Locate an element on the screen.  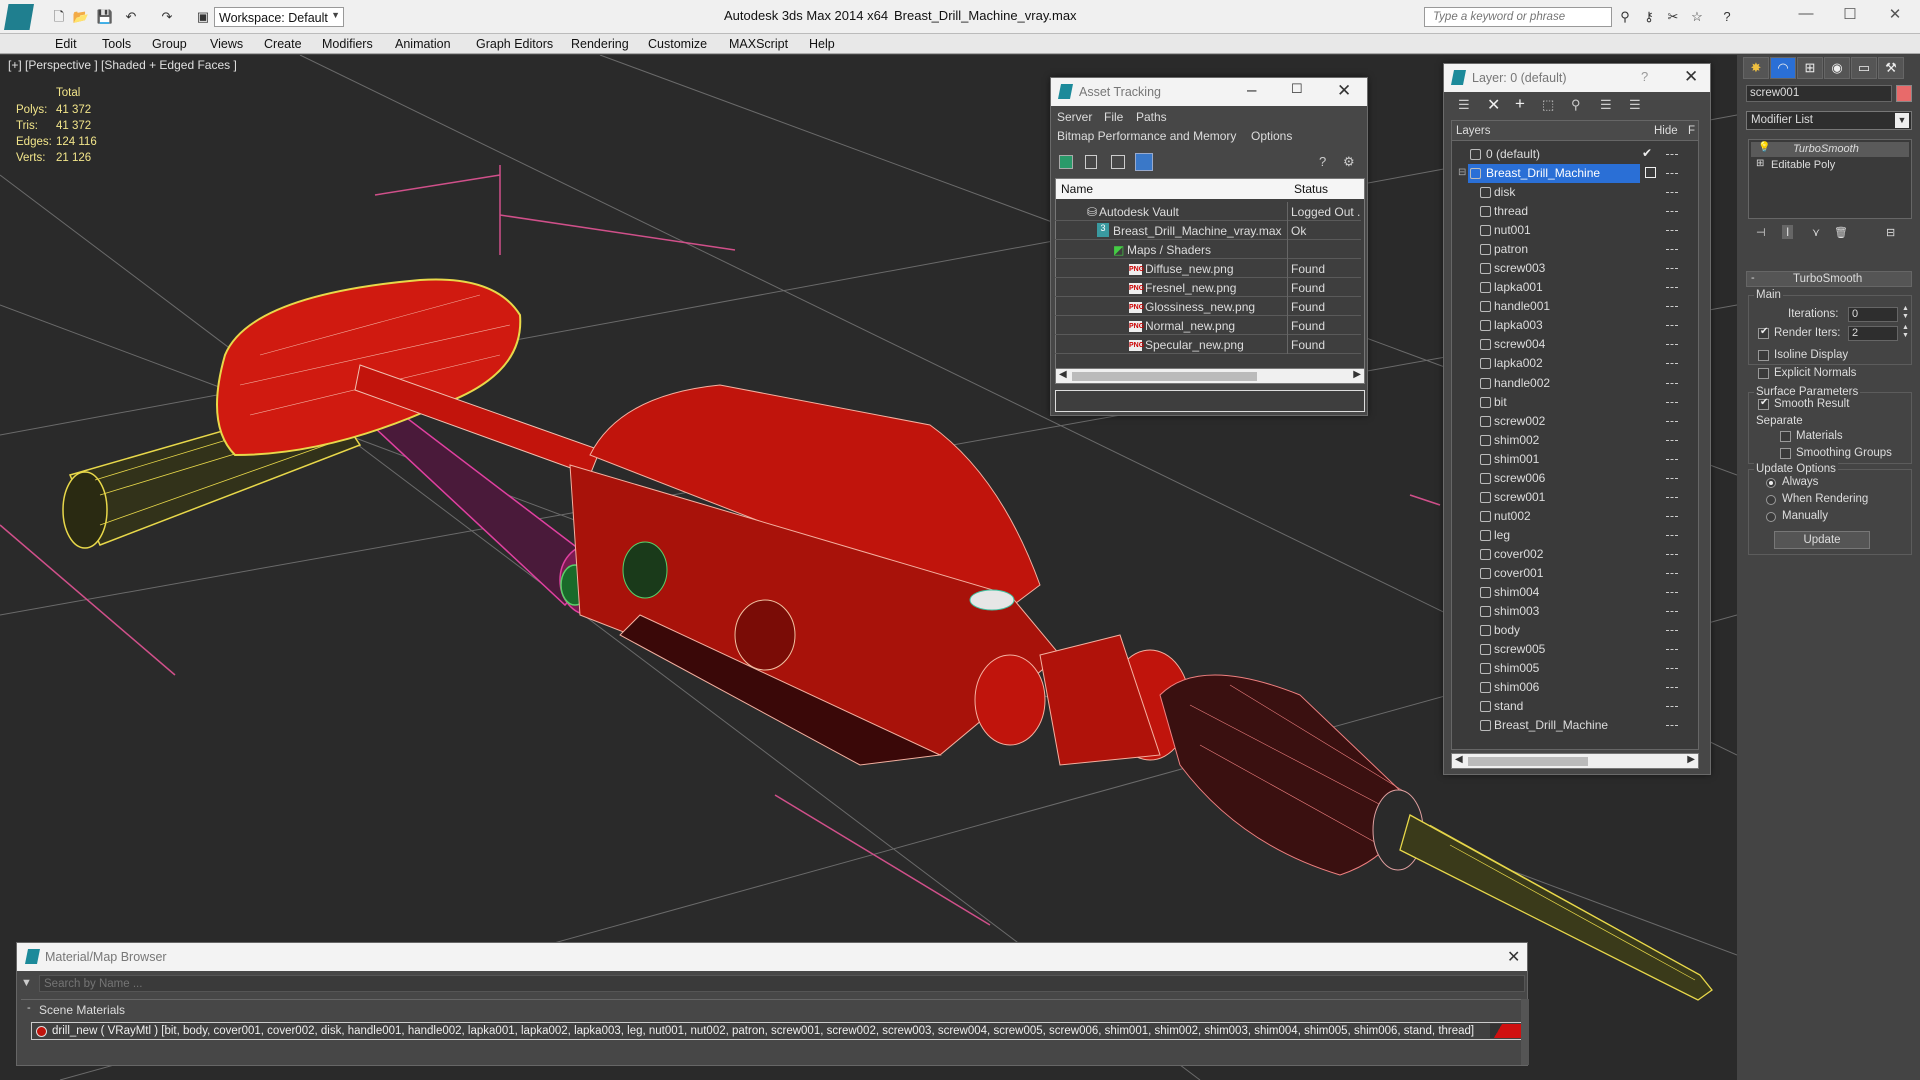
select-objects-icon: ⬚ is located at coordinates (1548, 105).